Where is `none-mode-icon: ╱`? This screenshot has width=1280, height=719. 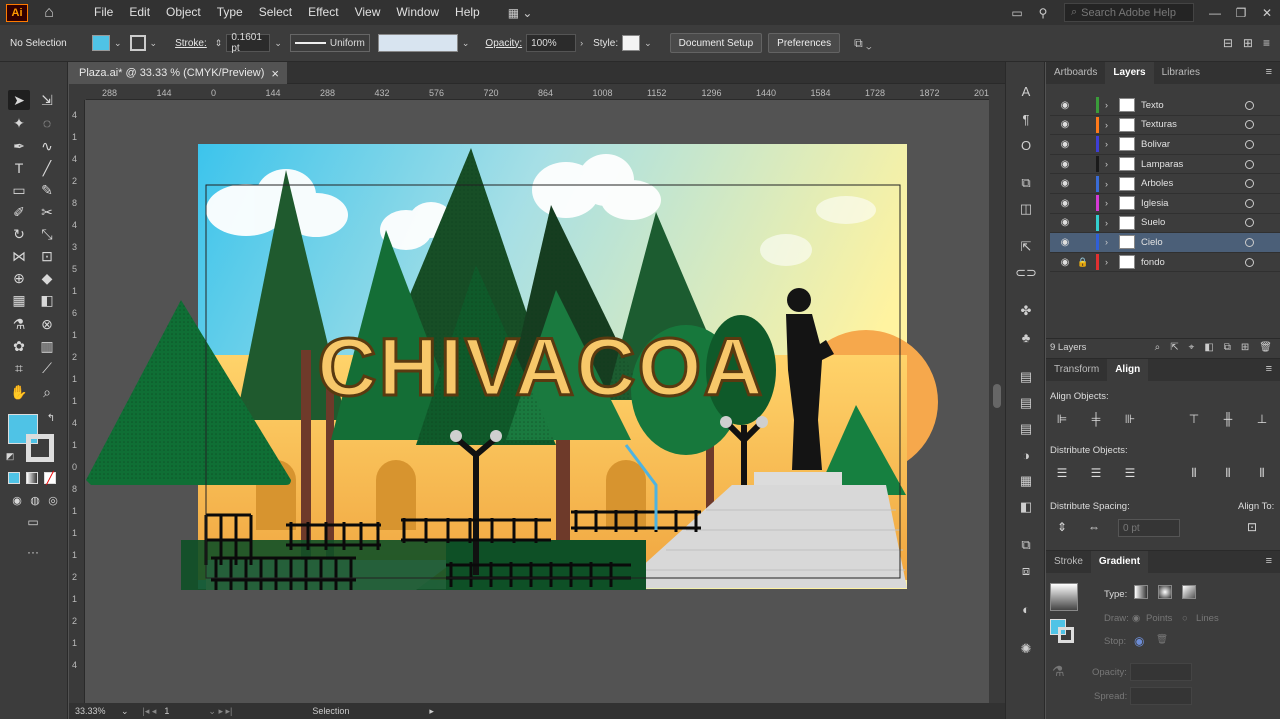 none-mode-icon: ╱ is located at coordinates (50, 478).